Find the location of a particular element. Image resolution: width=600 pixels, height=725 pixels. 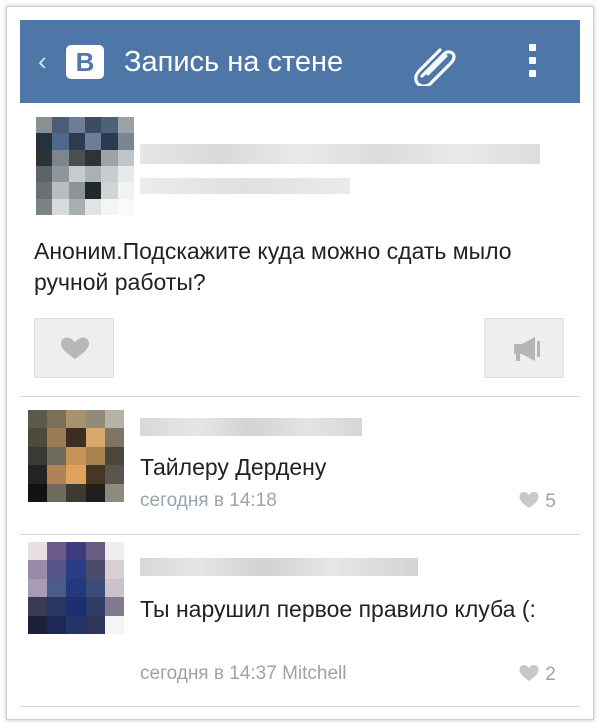

comment-text: Тайлеру Дердену is located at coordinates (233, 467).